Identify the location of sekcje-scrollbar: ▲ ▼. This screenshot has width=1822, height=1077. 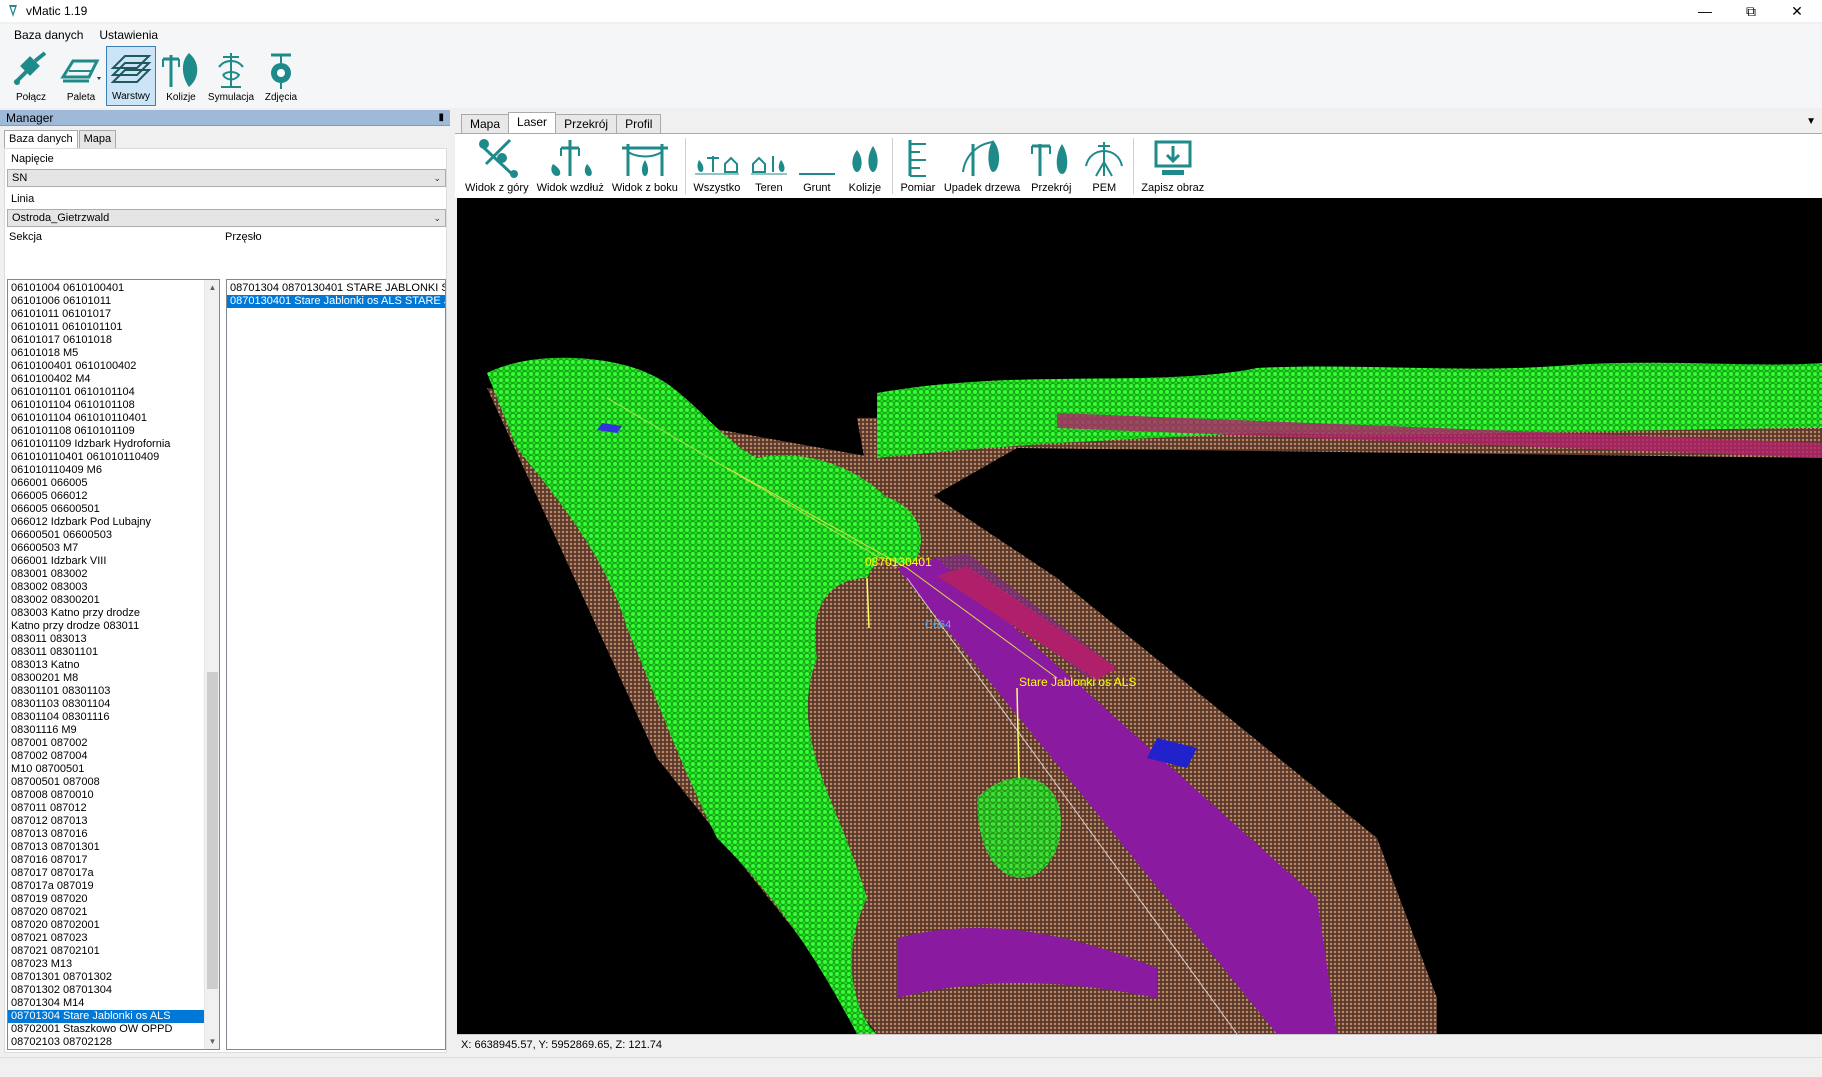
(211, 664).